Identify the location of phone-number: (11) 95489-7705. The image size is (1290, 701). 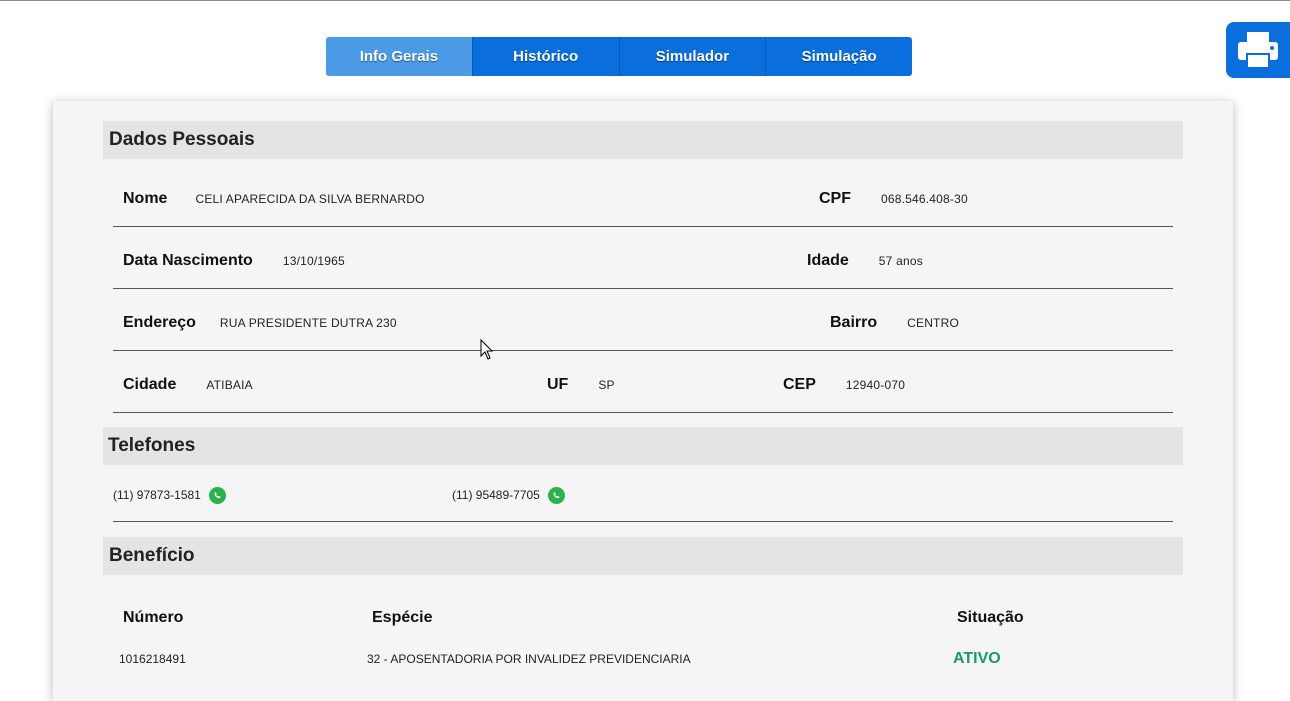
(496, 495).